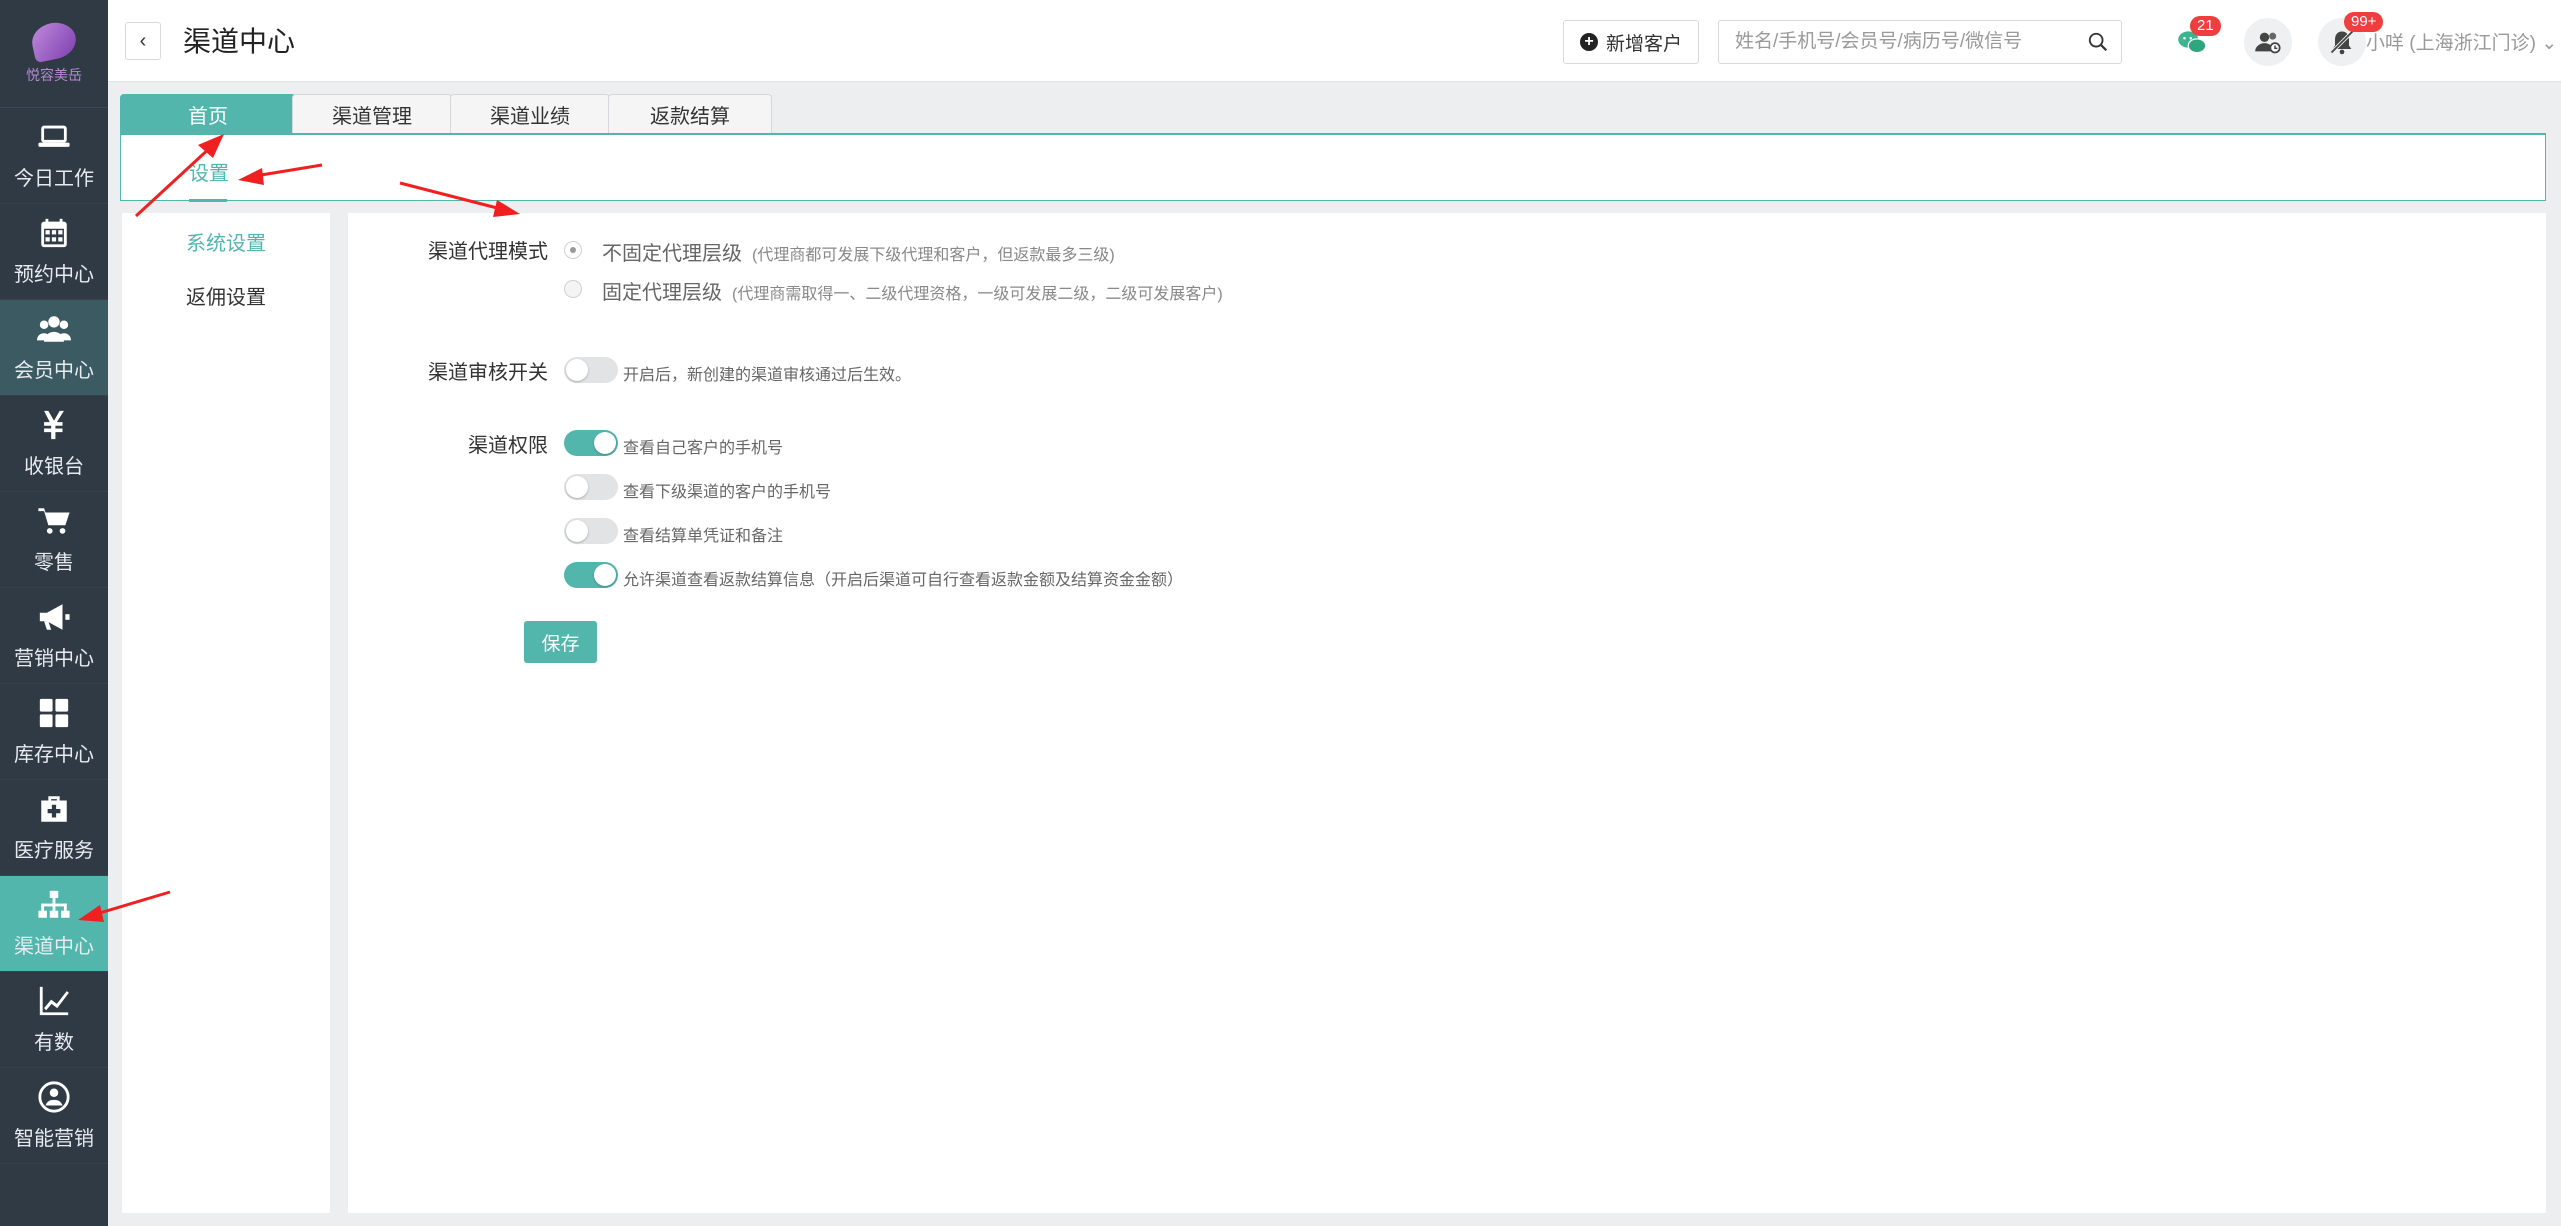 Image resolution: width=2561 pixels, height=1226 pixels. I want to click on audit-toggle-text: 开启后，新创建的渠道审核通过后生效。, so click(767, 375).